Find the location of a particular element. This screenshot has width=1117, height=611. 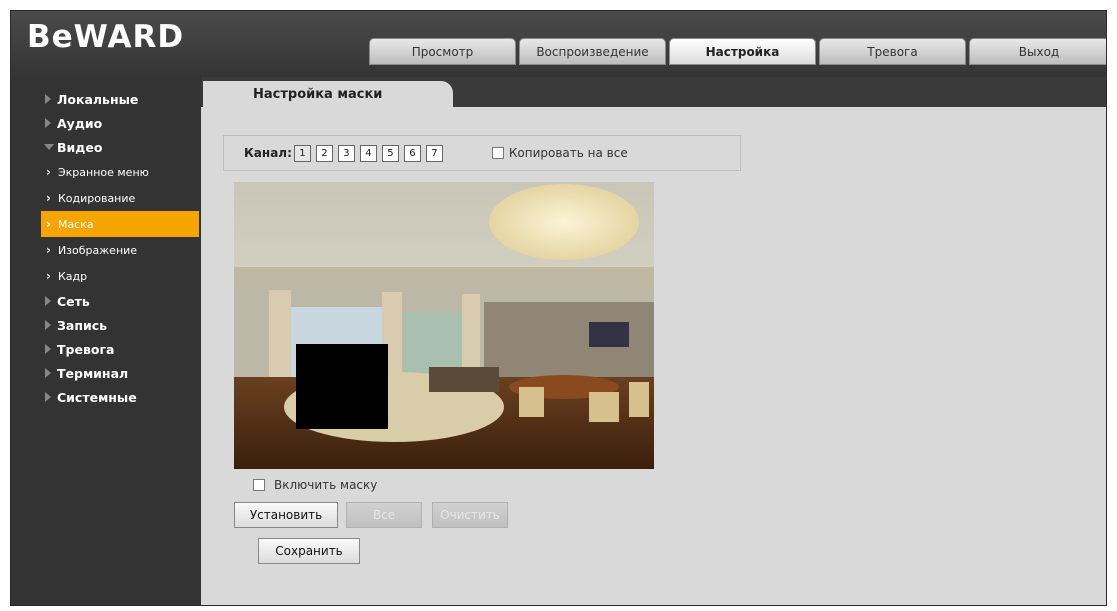

sidebar-subitem-image: › Изображение is located at coordinates (106, 250).